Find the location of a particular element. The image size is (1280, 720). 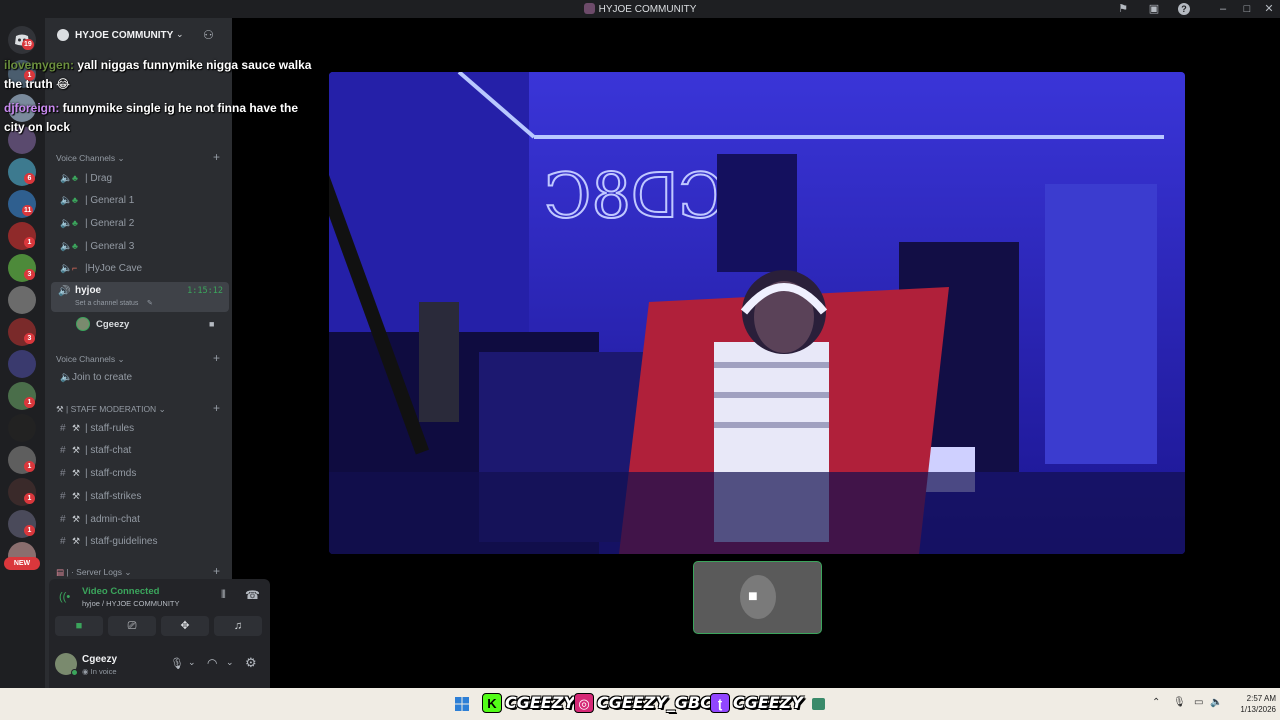

windows-start-icon is located at coordinates (462, 704).